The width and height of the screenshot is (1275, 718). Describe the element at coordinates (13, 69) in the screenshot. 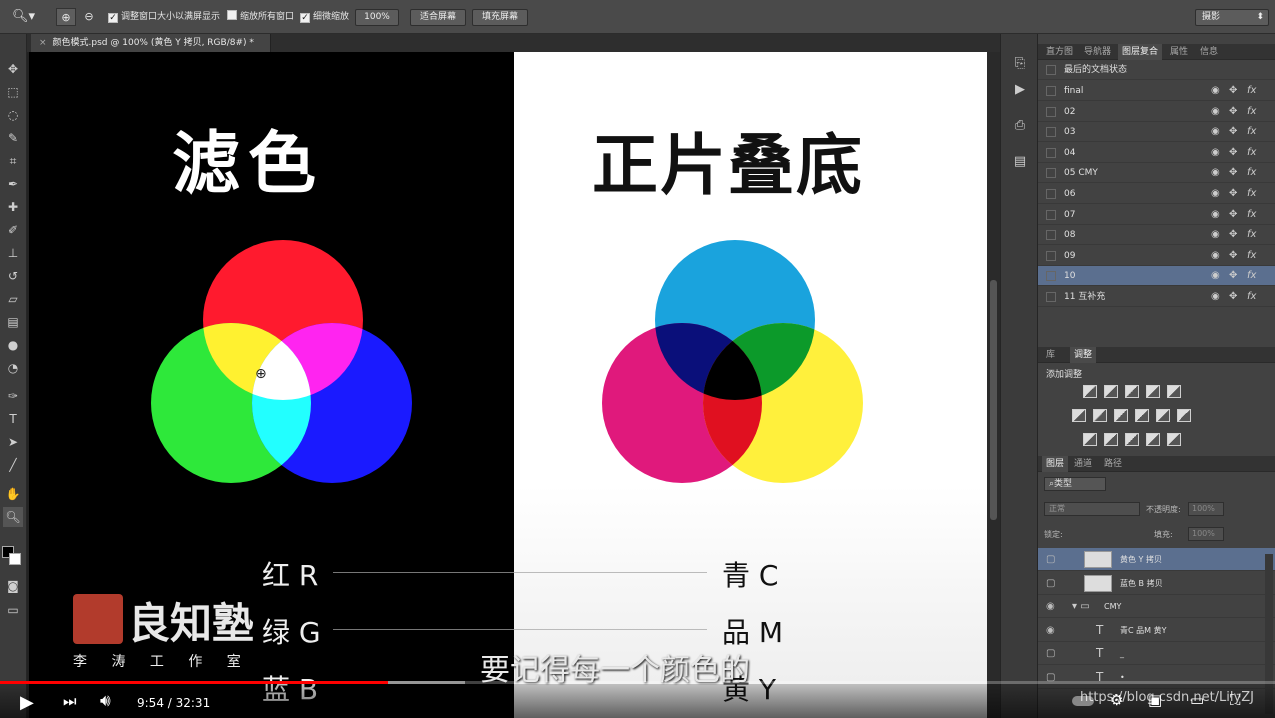

I see `move-tool-icon: ✥` at that location.